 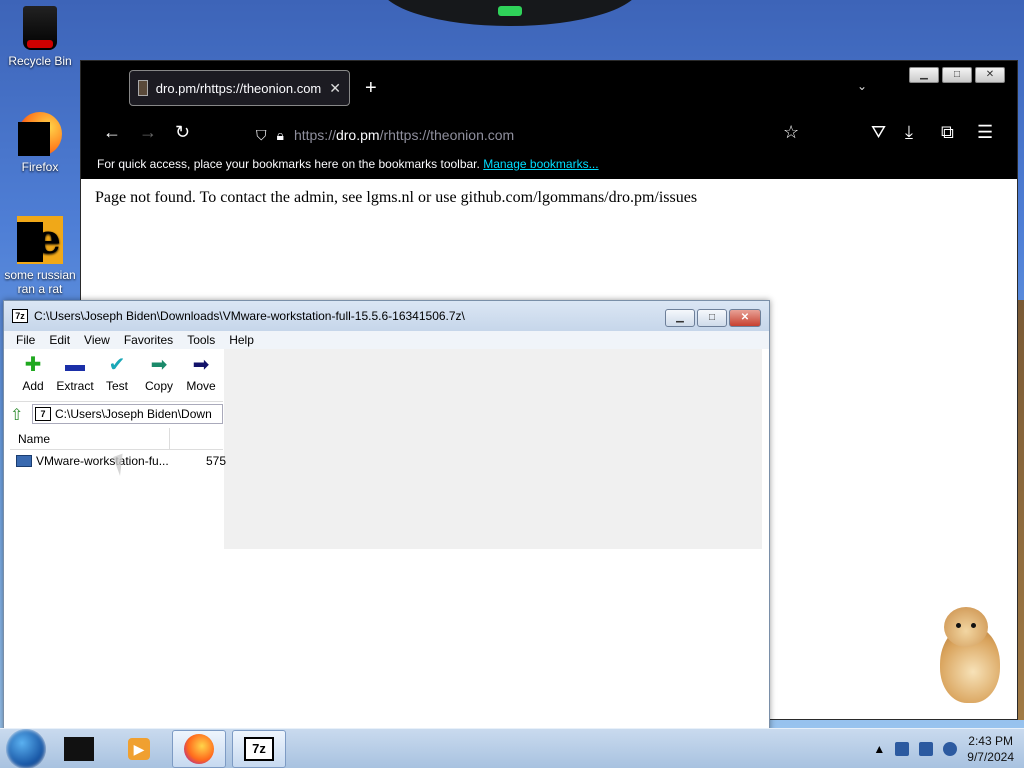 What do you see at coordinates (879, 749) in the screenshot?
I see `show-hidden-icons-icon: ▲` at bounding box center [879, 749].